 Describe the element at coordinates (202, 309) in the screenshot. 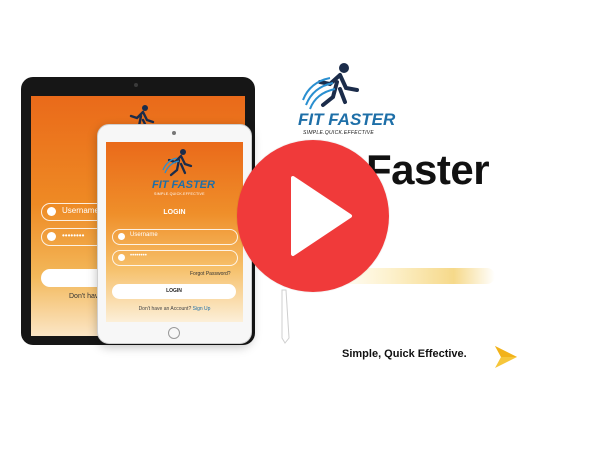

I see `signup-link: Sign Up` at that location.